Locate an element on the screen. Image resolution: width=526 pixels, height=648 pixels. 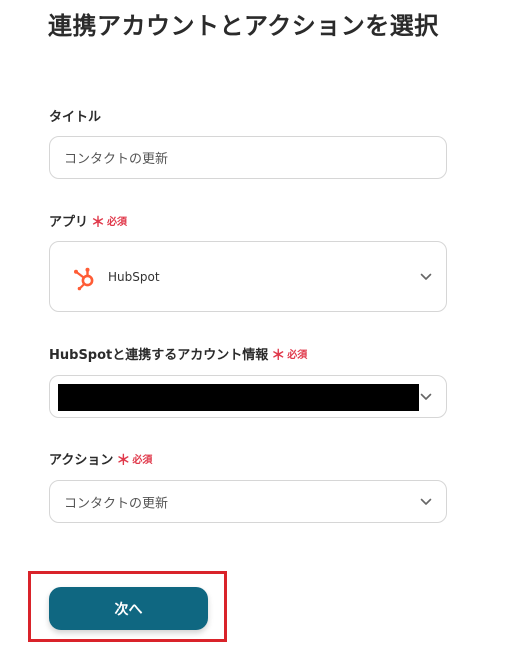
title-label-text: タイトル is located at coordinates (75, 117).